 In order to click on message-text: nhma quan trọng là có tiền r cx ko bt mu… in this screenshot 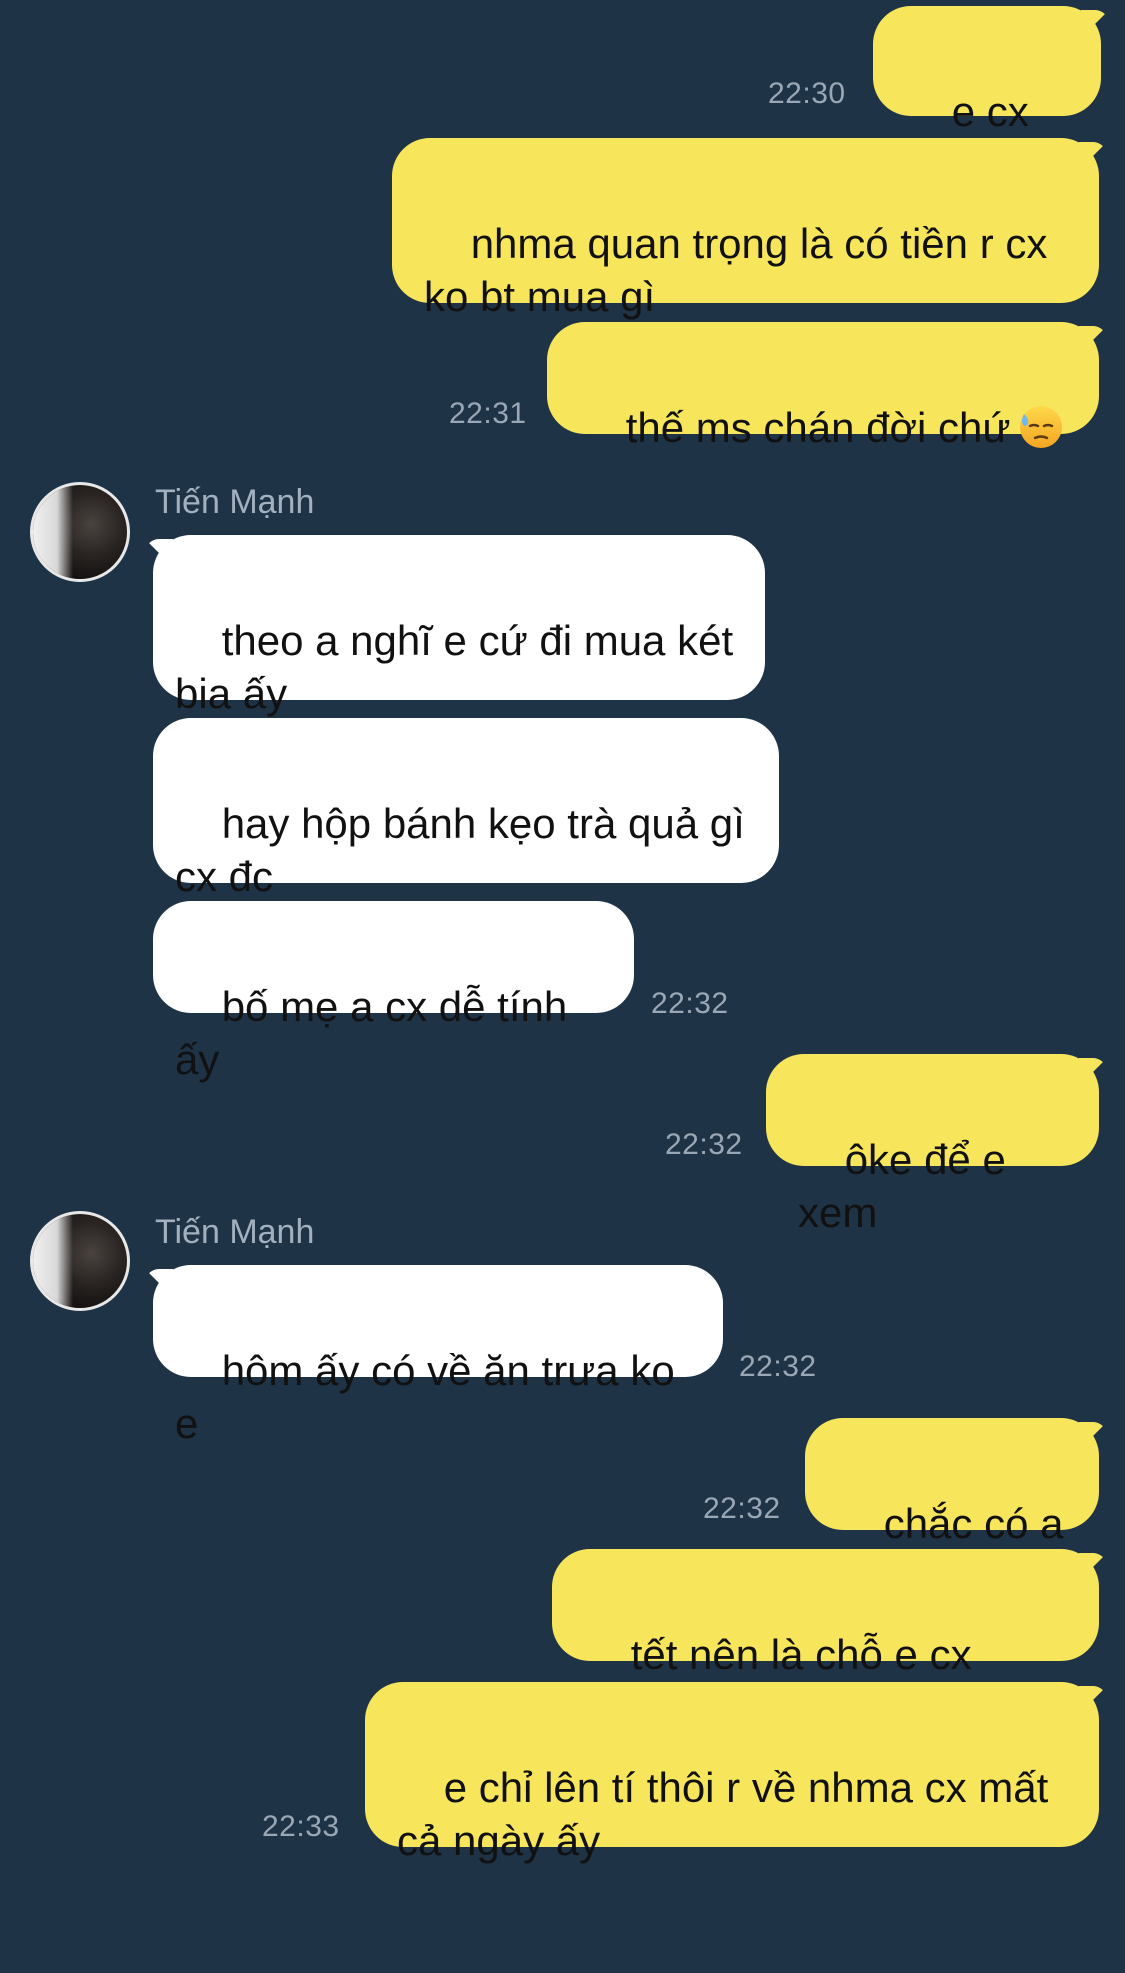, I will do `click(736, 270)`.